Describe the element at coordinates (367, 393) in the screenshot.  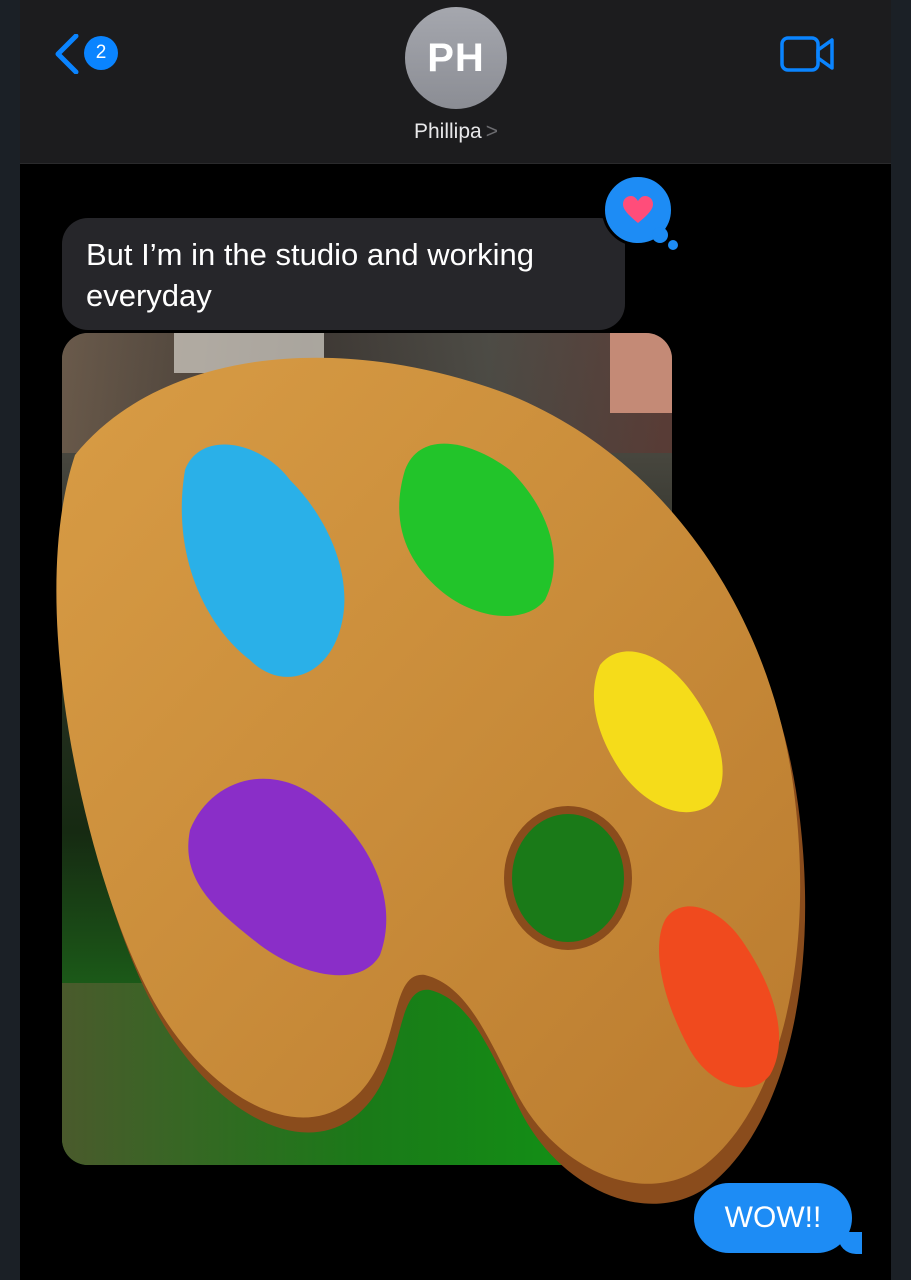
I see `photo-background-wall` at that location.